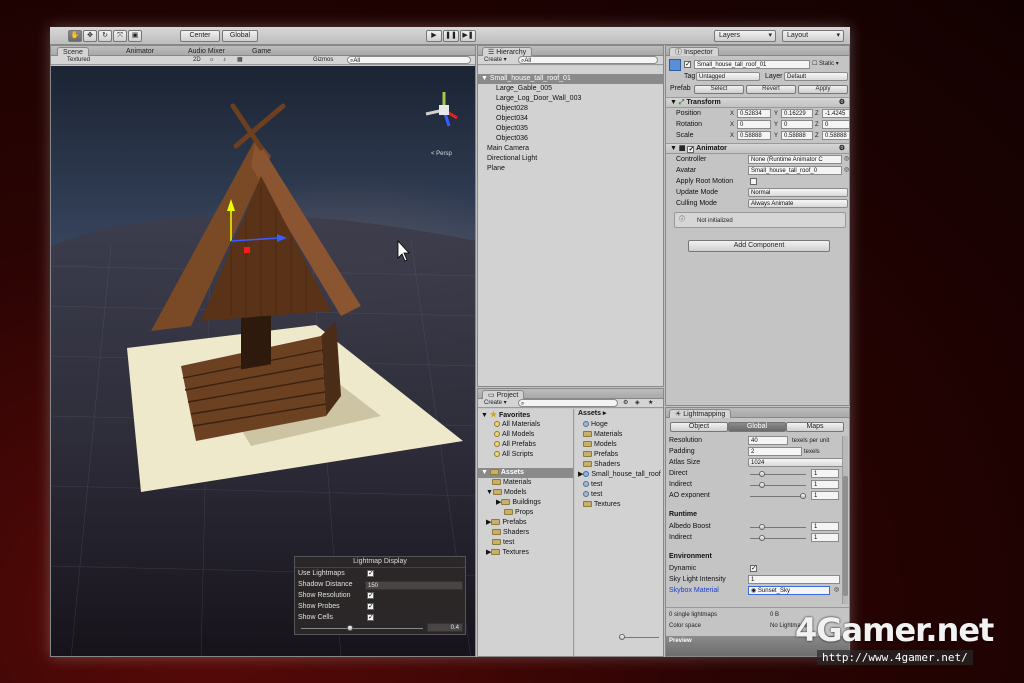 This screenshot has height=683, width=1024. Describe the element at coordinates (570, 109) in the screenshot. I see `hierarchy-item: Object028` at that location.